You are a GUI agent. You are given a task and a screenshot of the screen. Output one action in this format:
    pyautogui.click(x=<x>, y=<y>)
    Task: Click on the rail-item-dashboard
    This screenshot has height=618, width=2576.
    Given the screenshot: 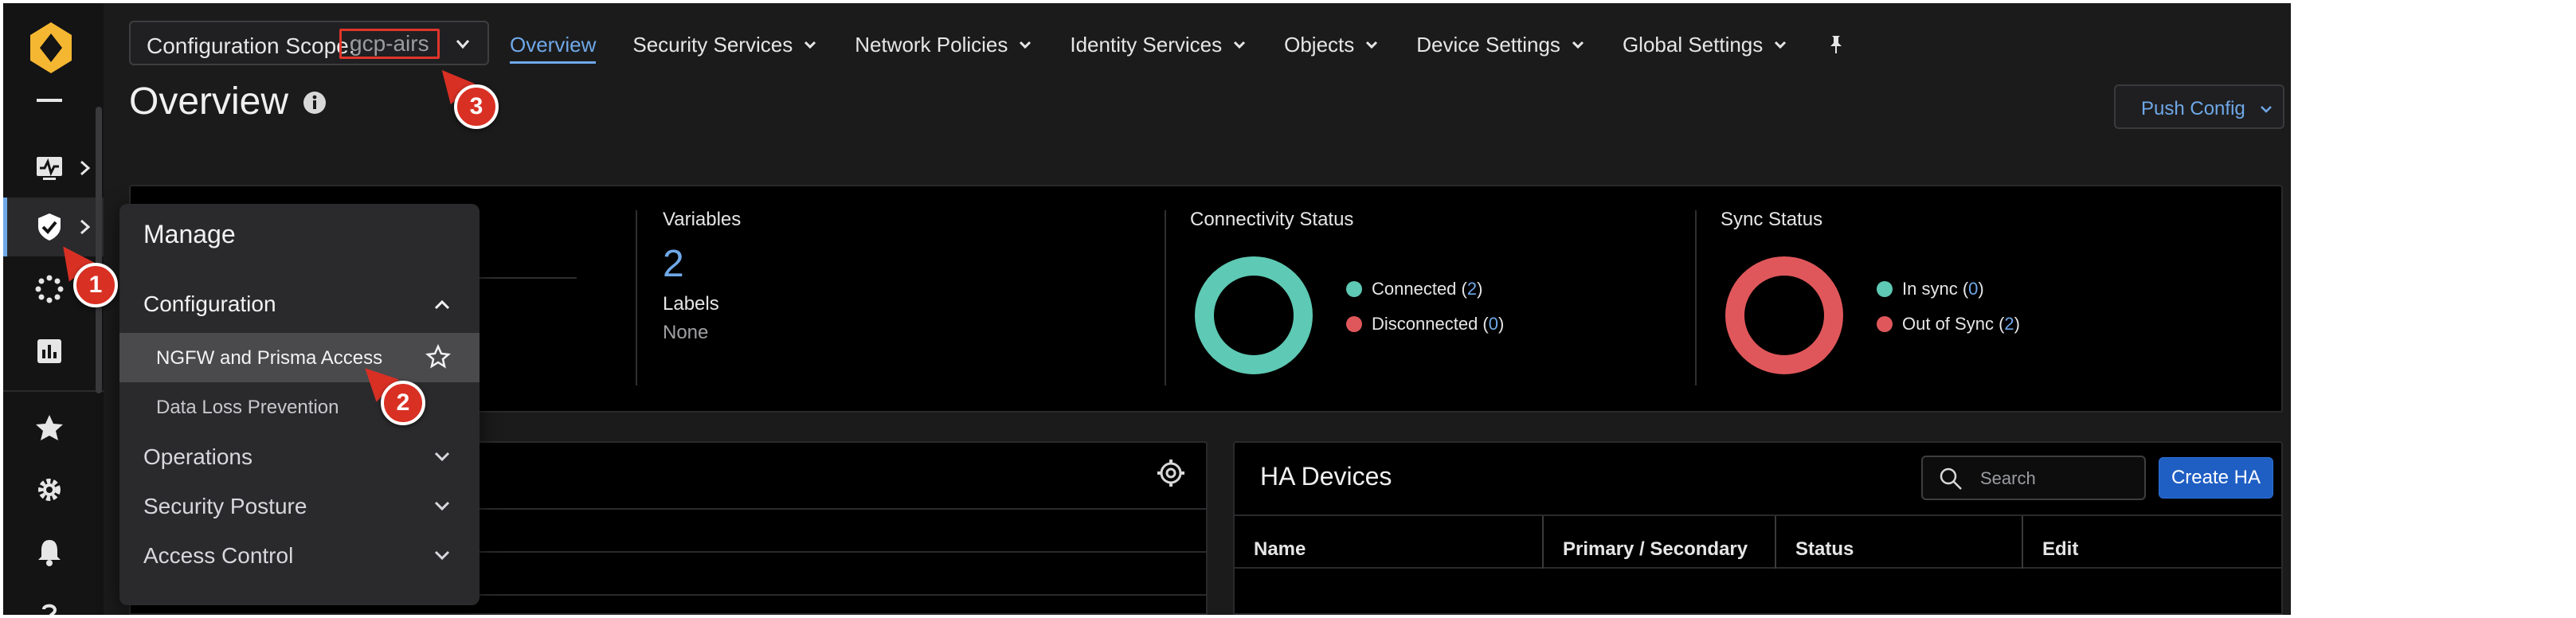 What is the action you would take?
    pyautogui.click(x=53, y=100)
    